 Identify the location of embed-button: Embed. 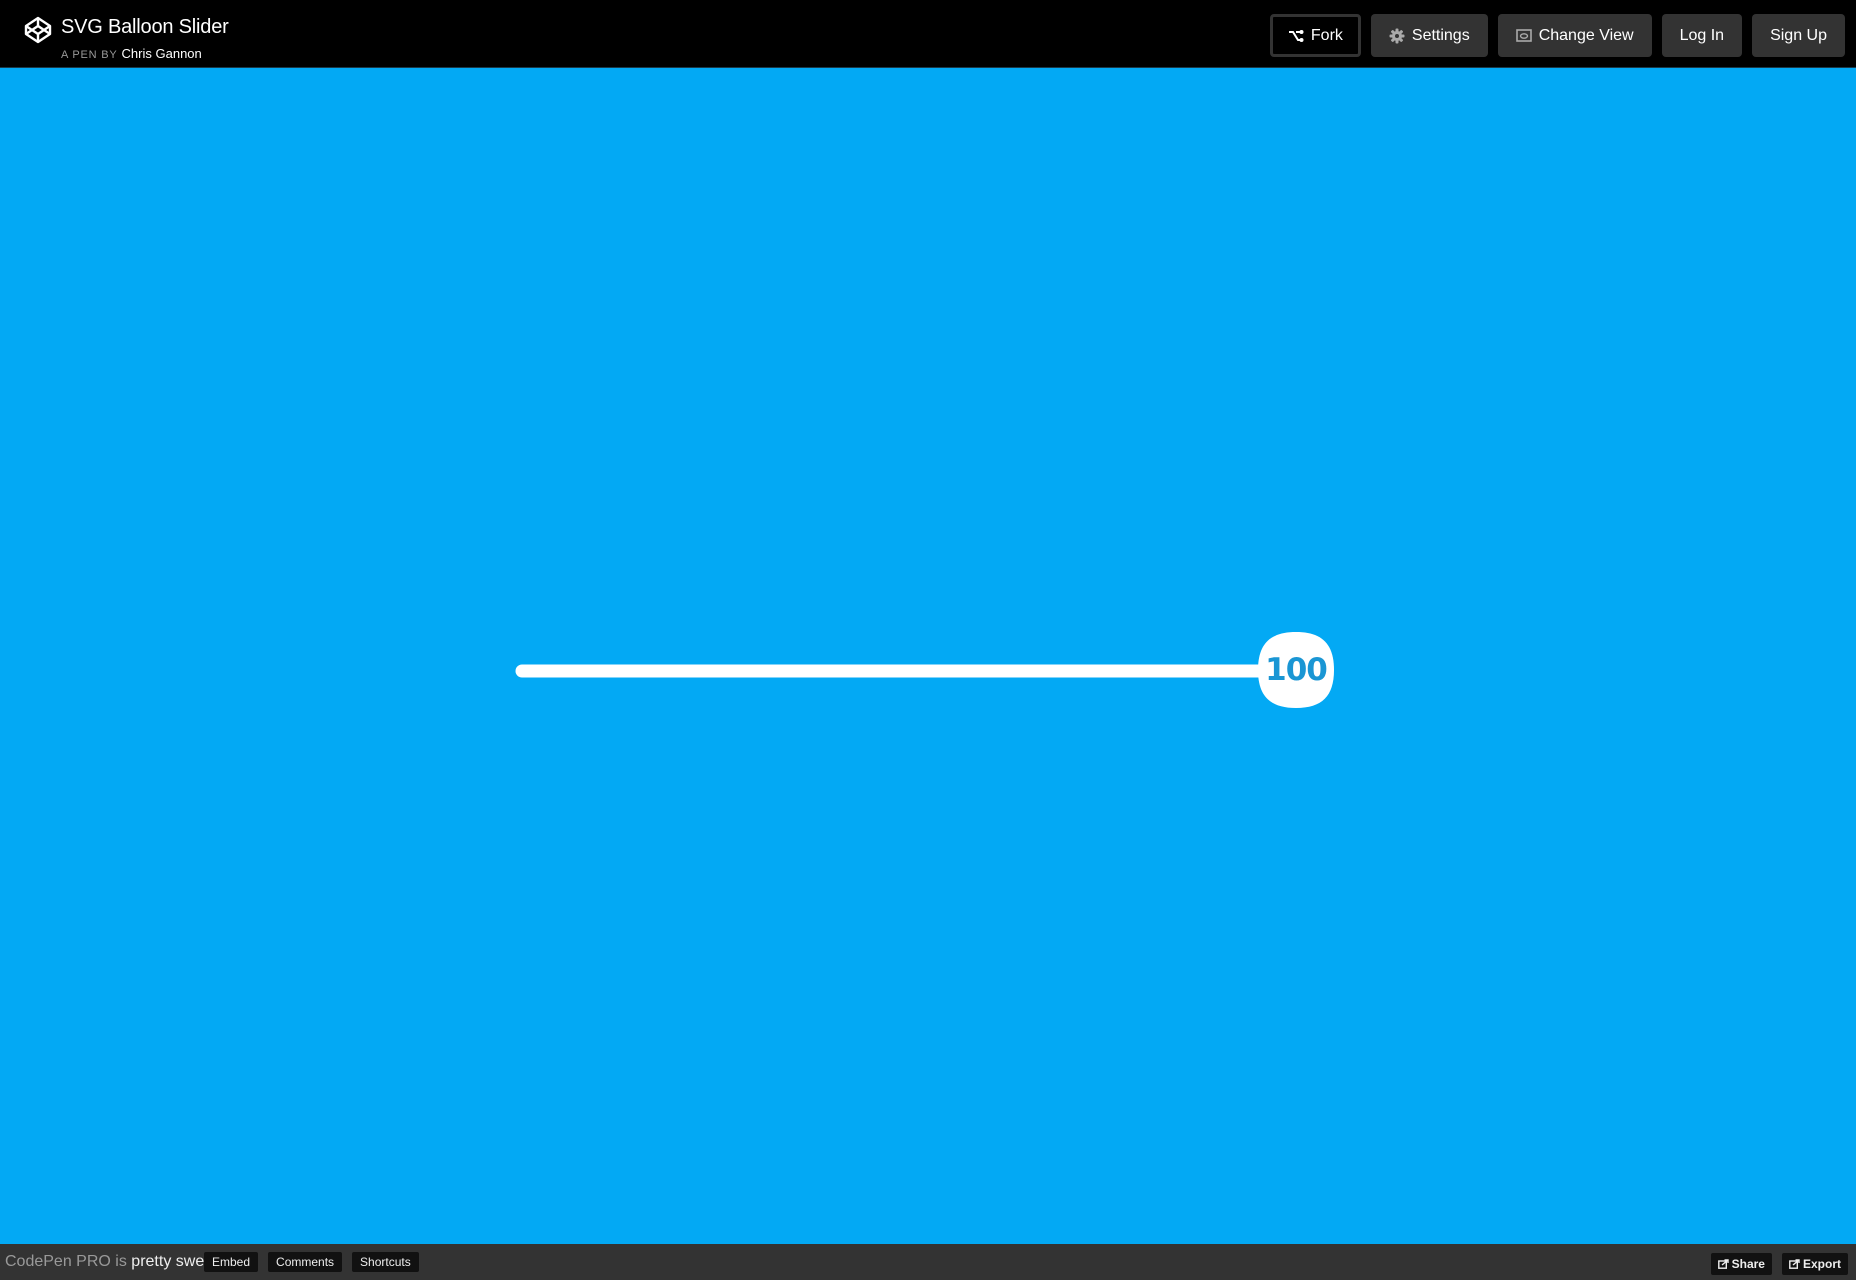
(231, 1262).